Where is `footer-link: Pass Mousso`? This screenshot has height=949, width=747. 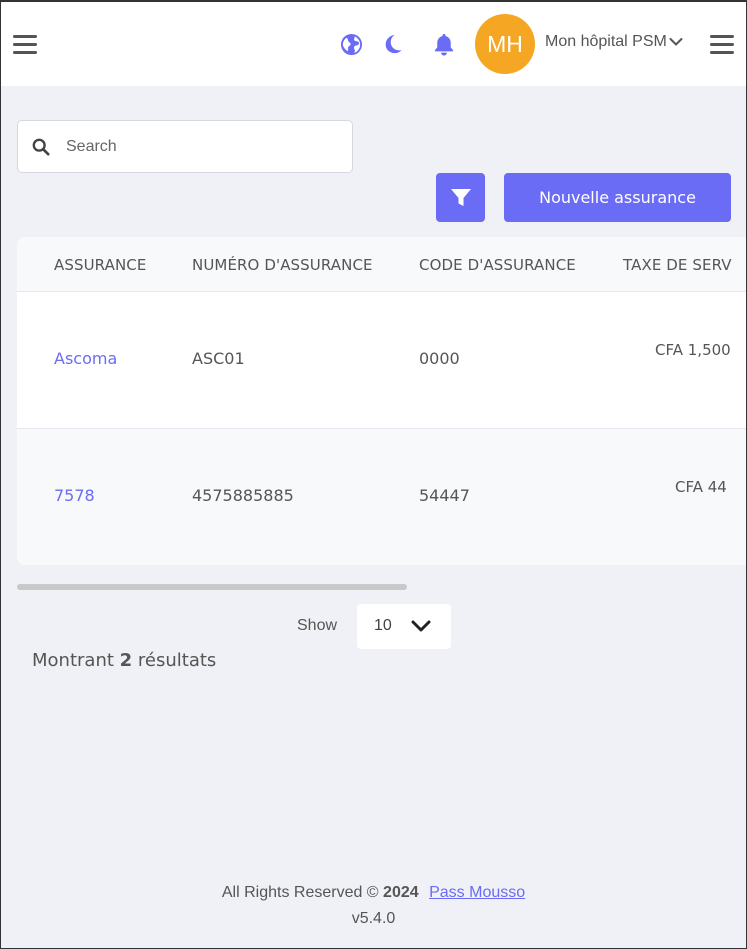 footer-link: Pass Mousso is located at coordinates (477, 892).